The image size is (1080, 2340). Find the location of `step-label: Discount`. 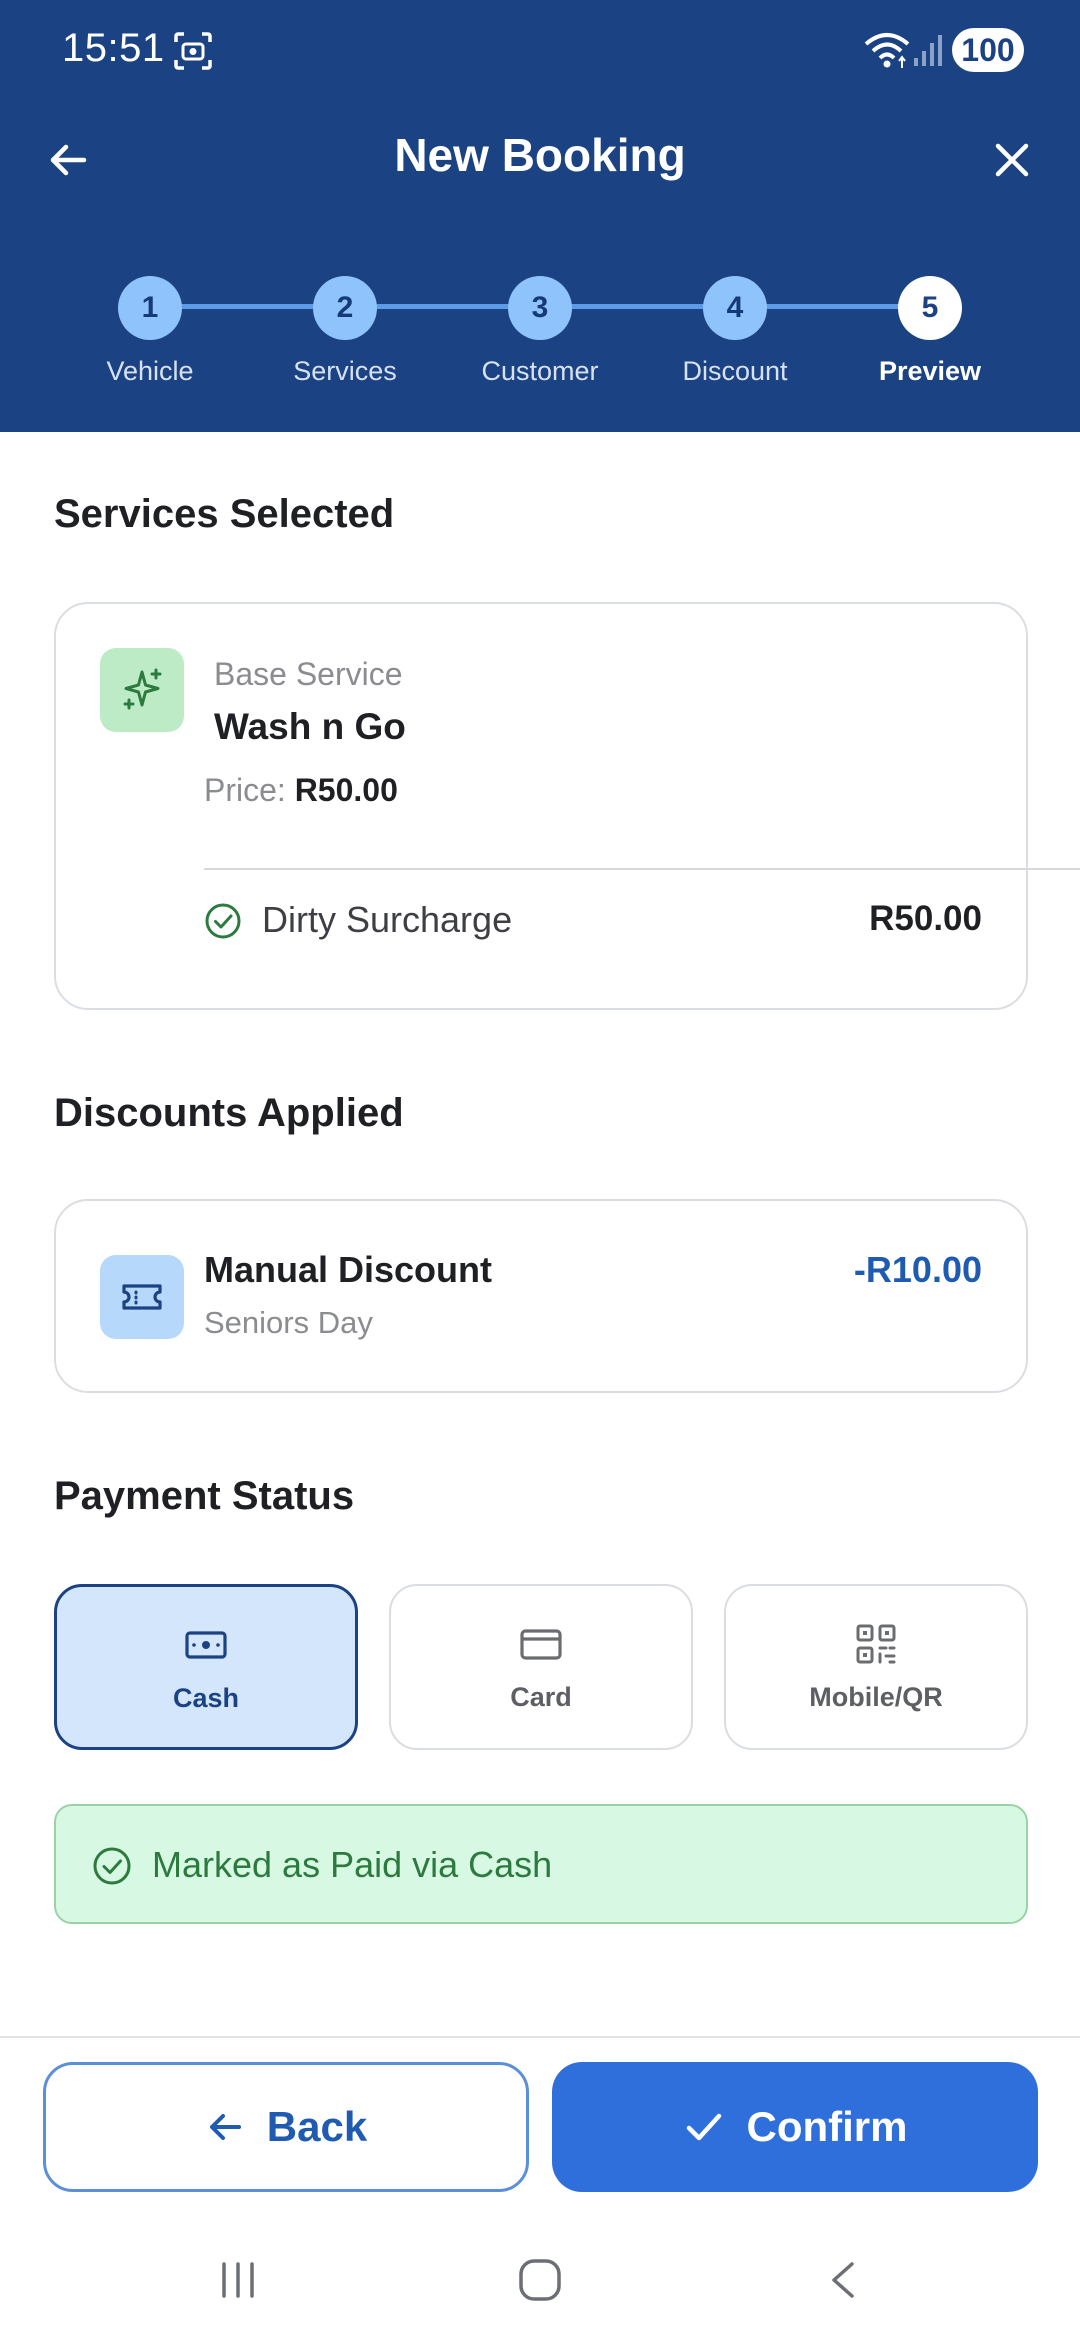

step-label: Discount is located at coordinates (735, 371).